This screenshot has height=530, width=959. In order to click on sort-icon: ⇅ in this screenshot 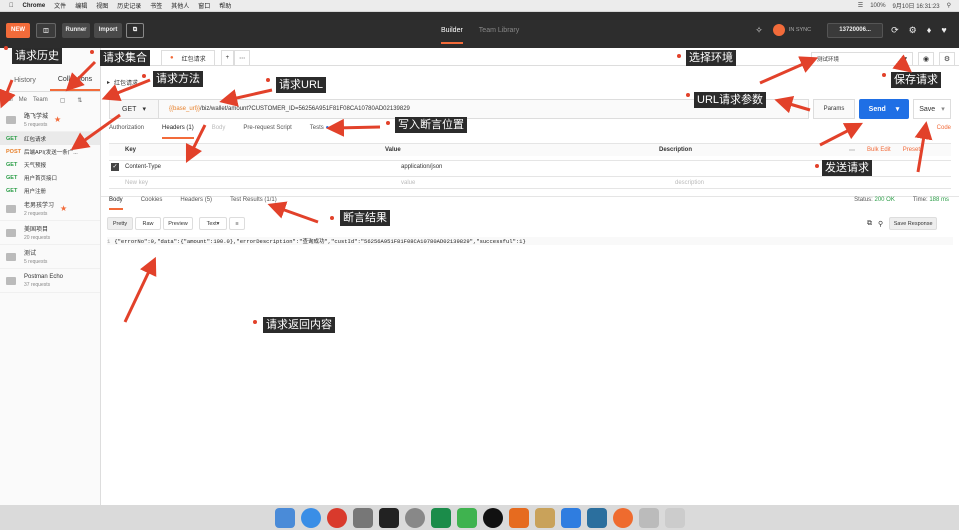, I will do `click(79, 100)`.